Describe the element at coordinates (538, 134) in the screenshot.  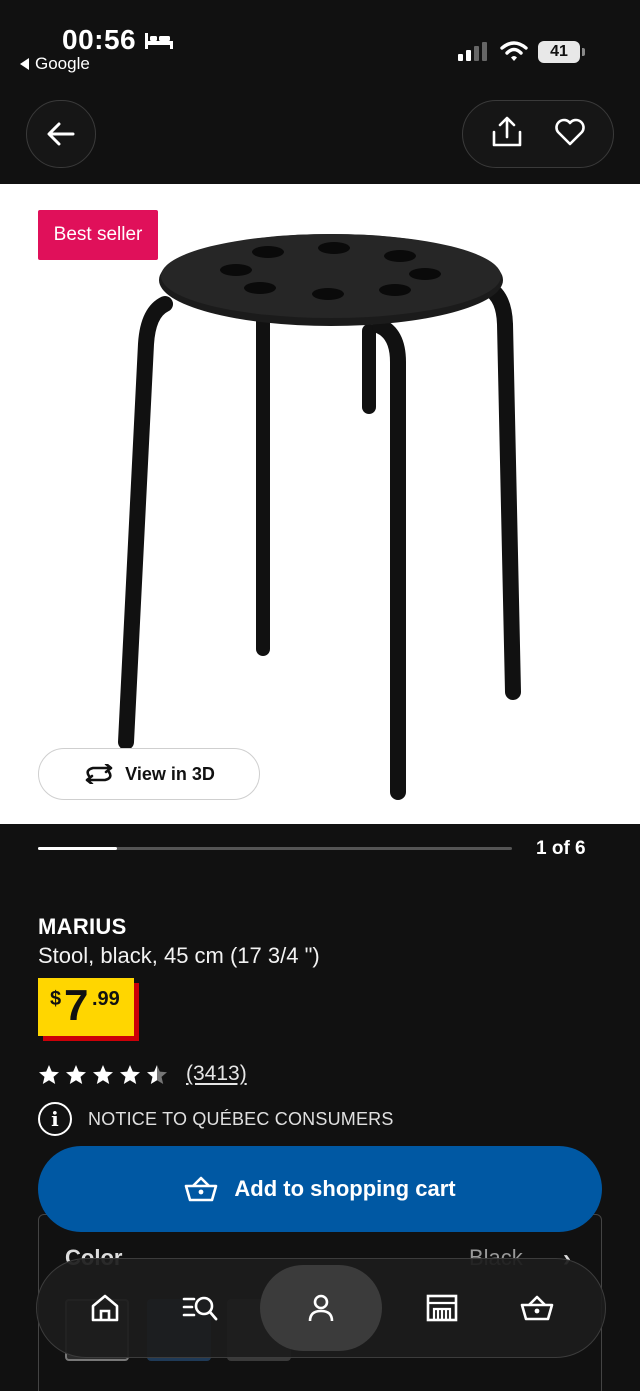
I see `nav-actions` at that location.